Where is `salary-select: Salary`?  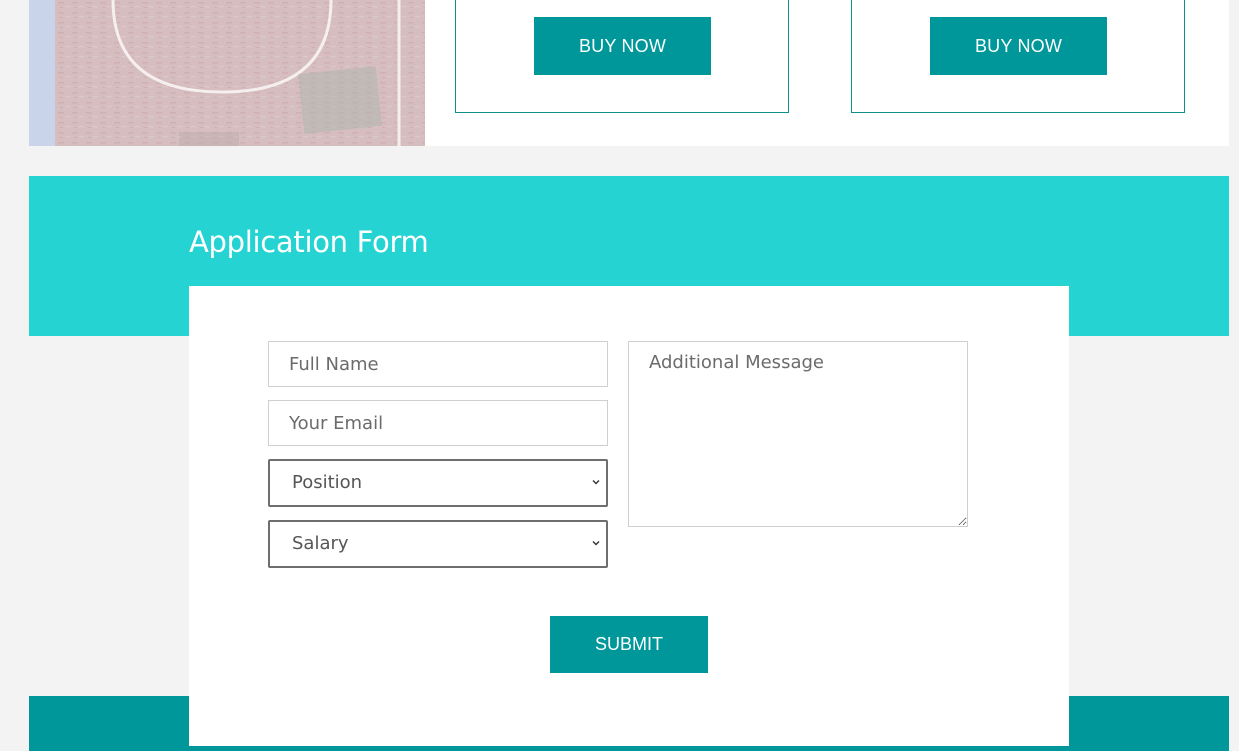
salary-select: Salary is located at coordinates (438, 544).